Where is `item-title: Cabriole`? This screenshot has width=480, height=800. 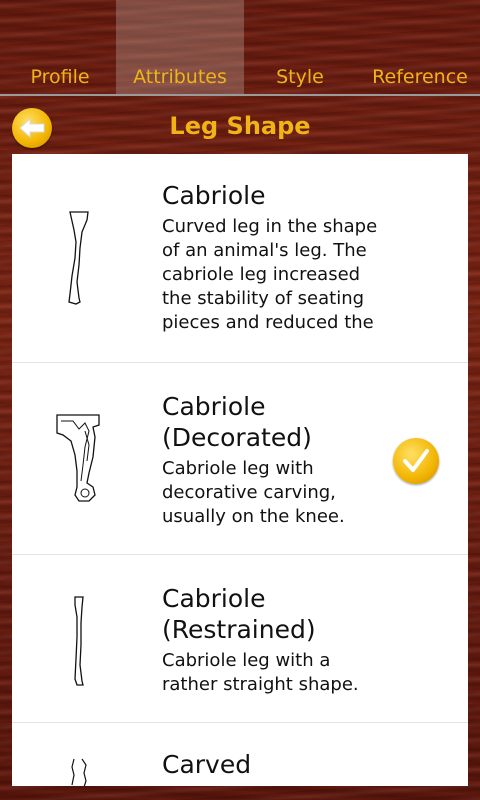
item-title: Cabriole is located at coordinates (214, 195).